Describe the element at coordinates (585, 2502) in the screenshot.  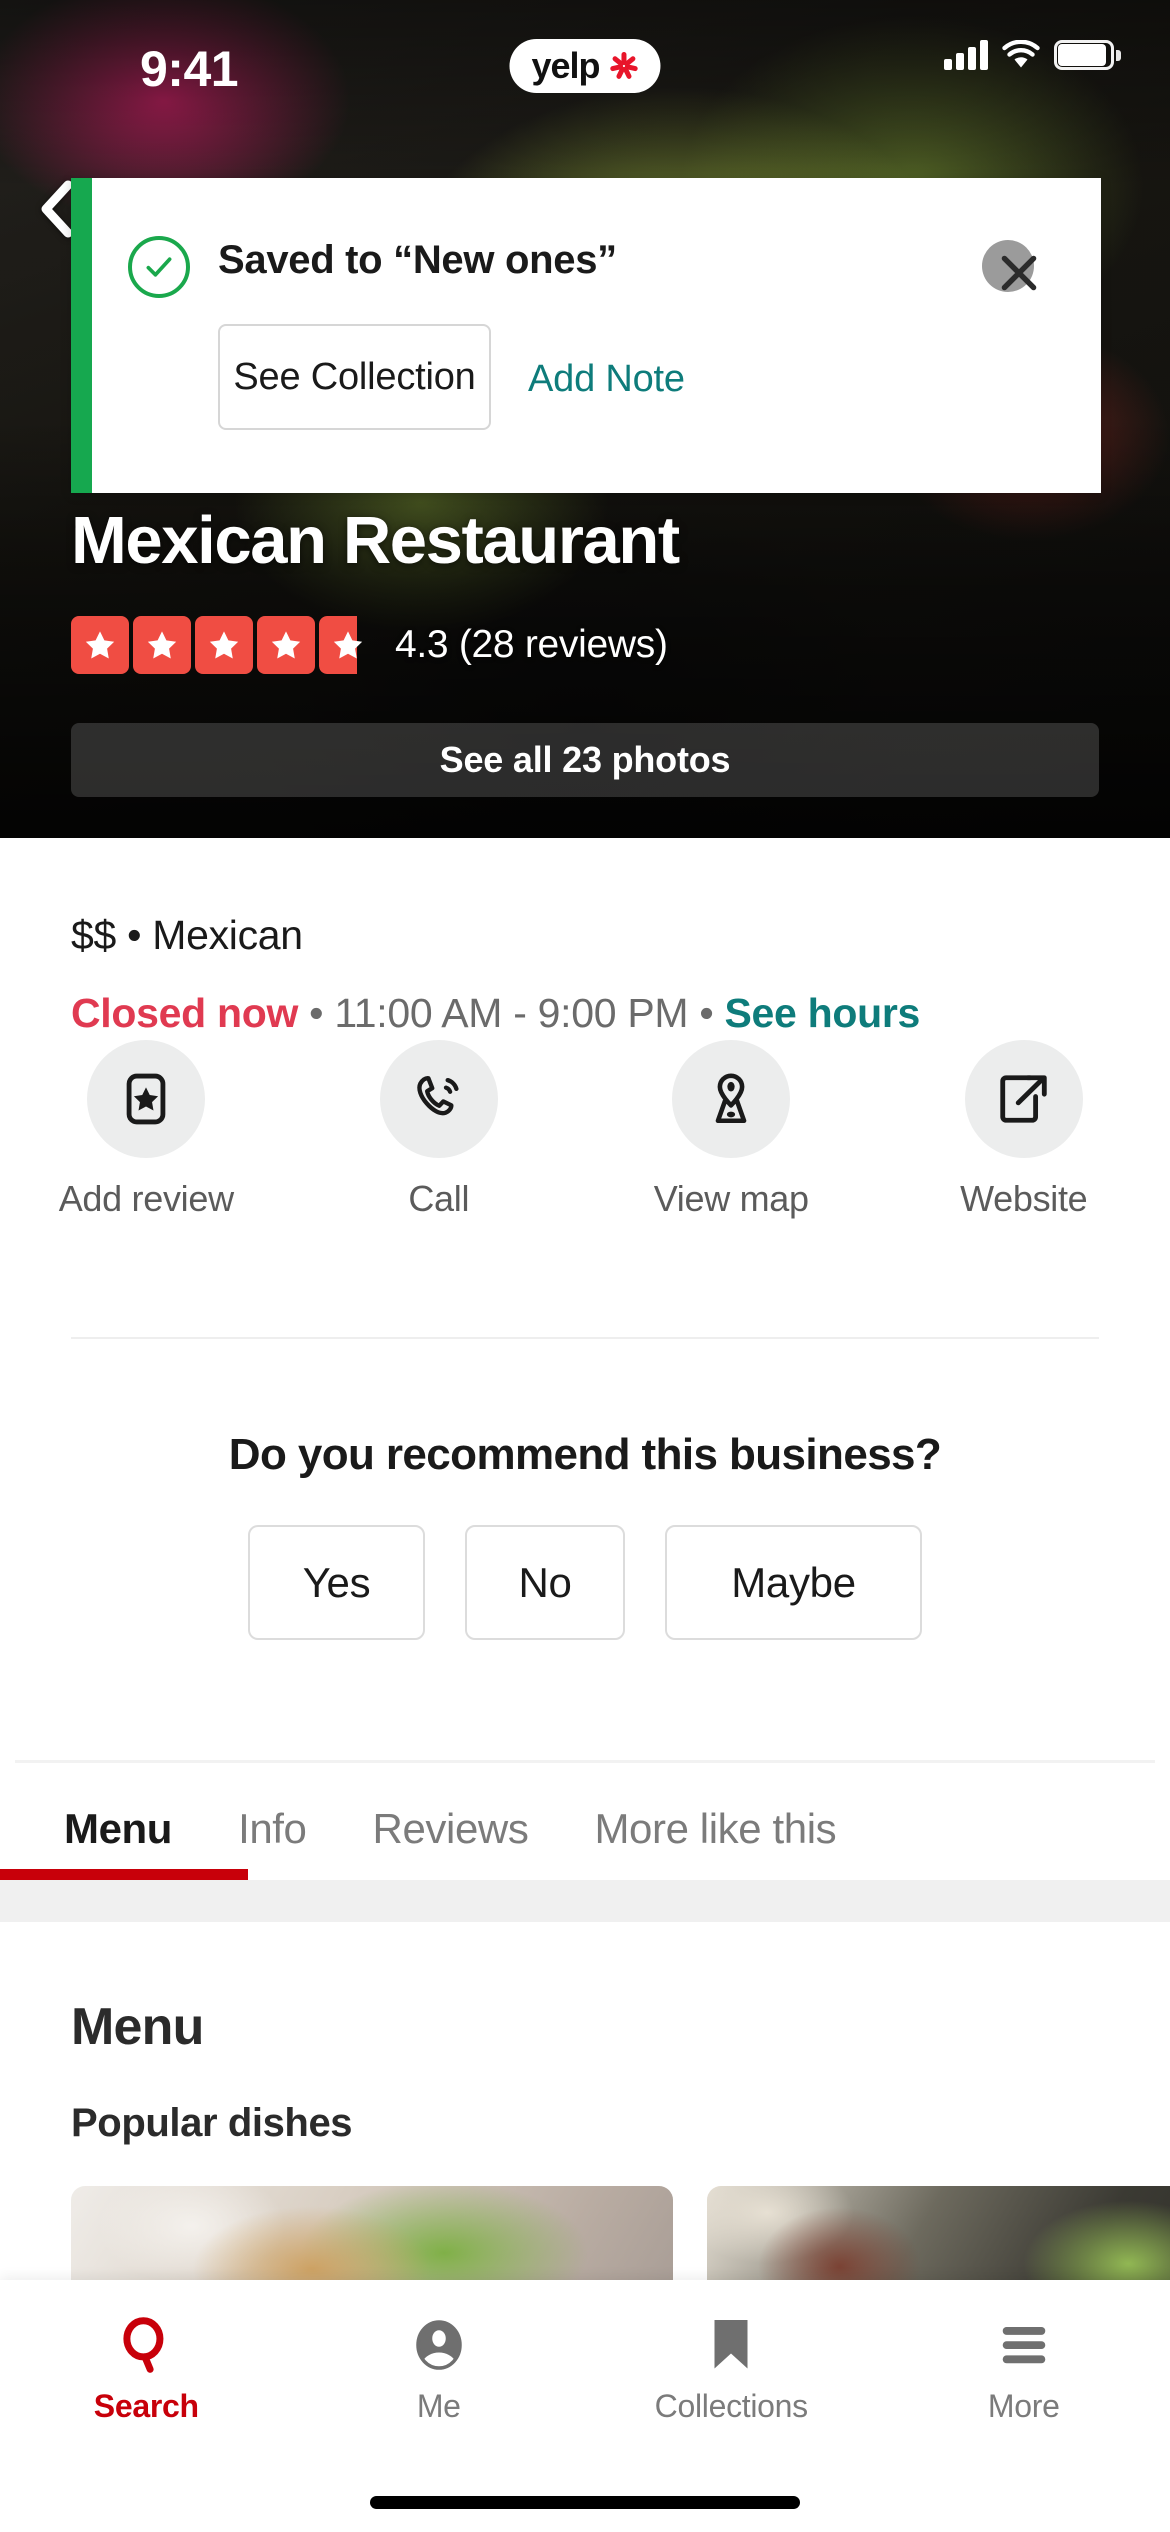
I see `home-indicator` at that location.